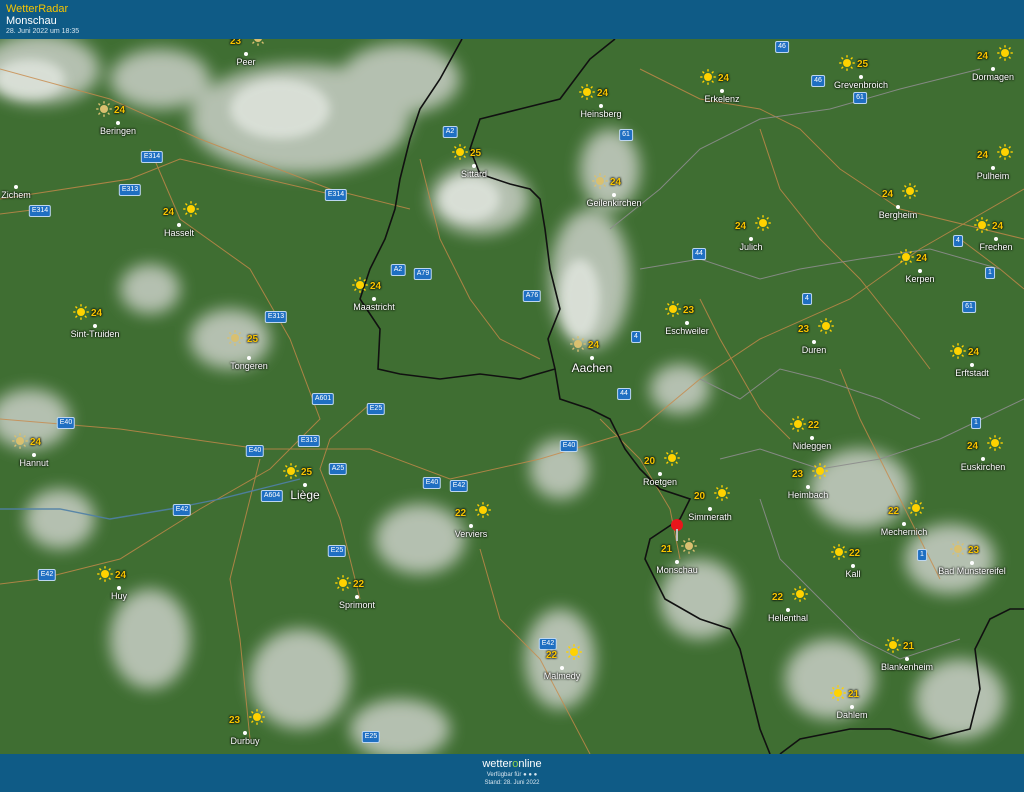 The width and height of the screenshot is (1024, 792). I want to click on pin-stick, so click(677, 535).